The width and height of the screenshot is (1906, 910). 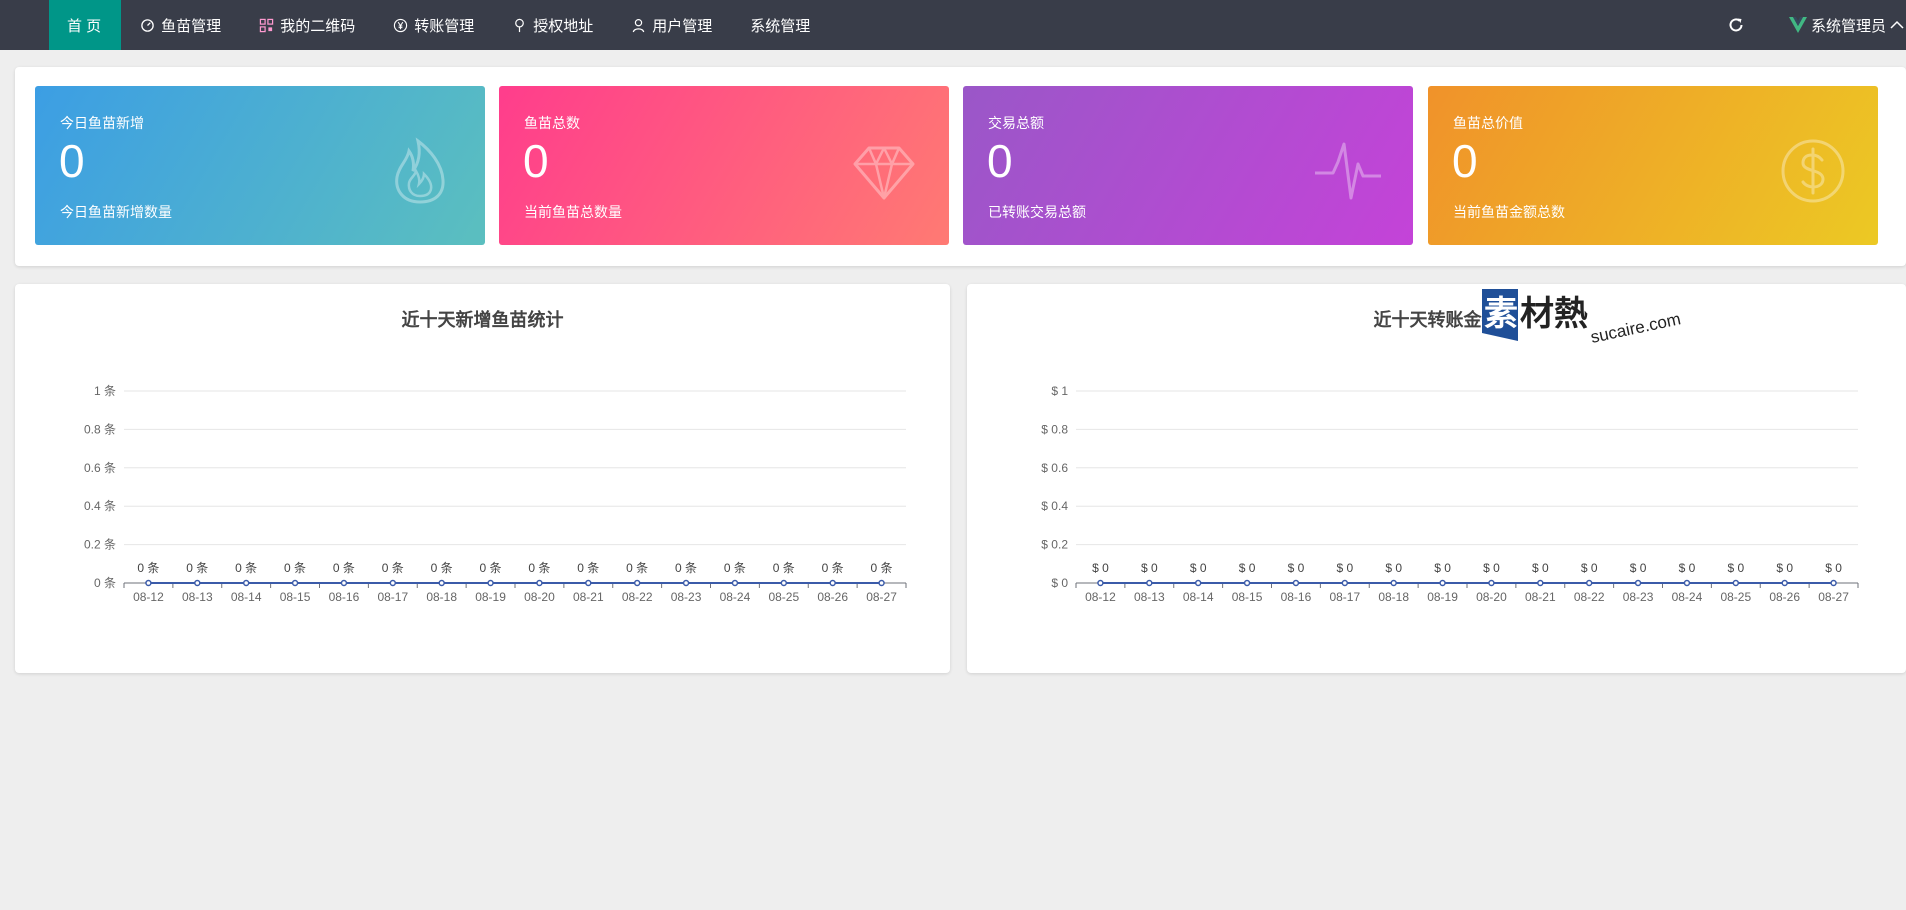 I want to click on stat-desc: 当前鱼苗金额总数, so click(x=1509, y=212).